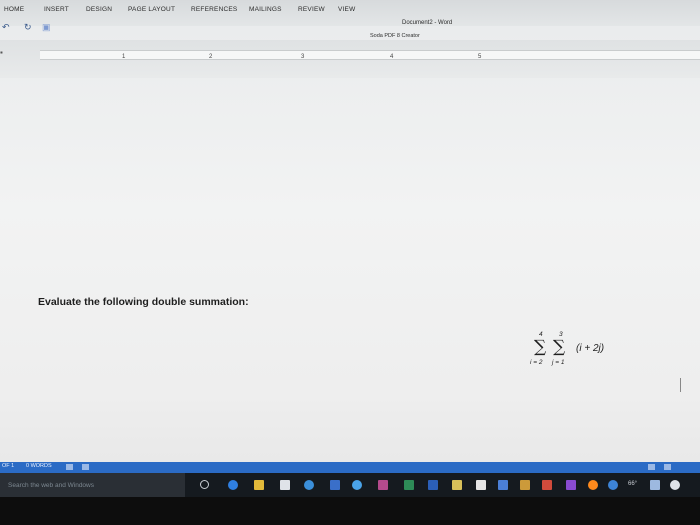 Image resolution: width=700 pixels, height=525 pixels. I want to click on weather-temperature: 66°, so click(632, 484).